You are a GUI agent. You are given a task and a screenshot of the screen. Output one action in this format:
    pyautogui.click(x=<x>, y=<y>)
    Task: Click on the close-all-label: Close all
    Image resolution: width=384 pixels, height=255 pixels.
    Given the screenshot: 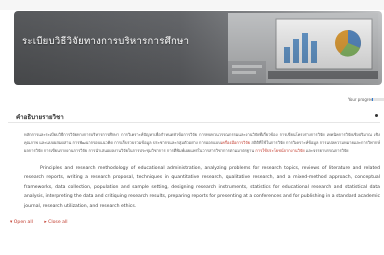 What is the action you would take?
    pyautogui.click(x=58, y=222)
    